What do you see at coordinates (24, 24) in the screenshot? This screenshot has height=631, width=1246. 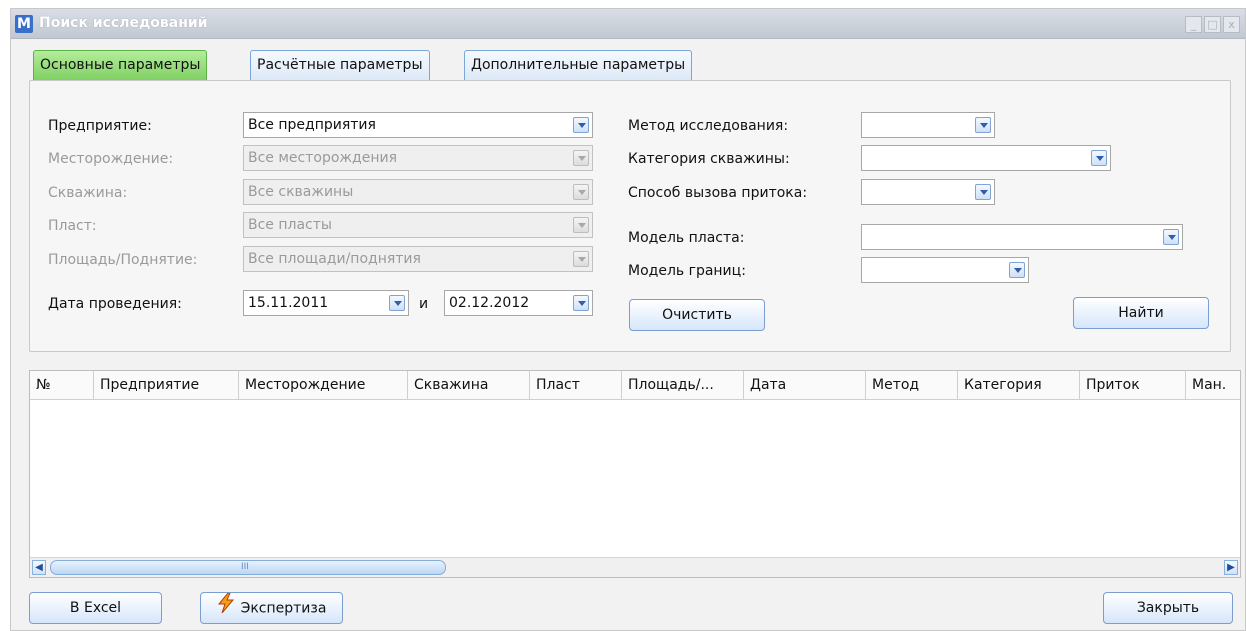 I see `app-logo-icon: M` at bounding box center [24, 24].